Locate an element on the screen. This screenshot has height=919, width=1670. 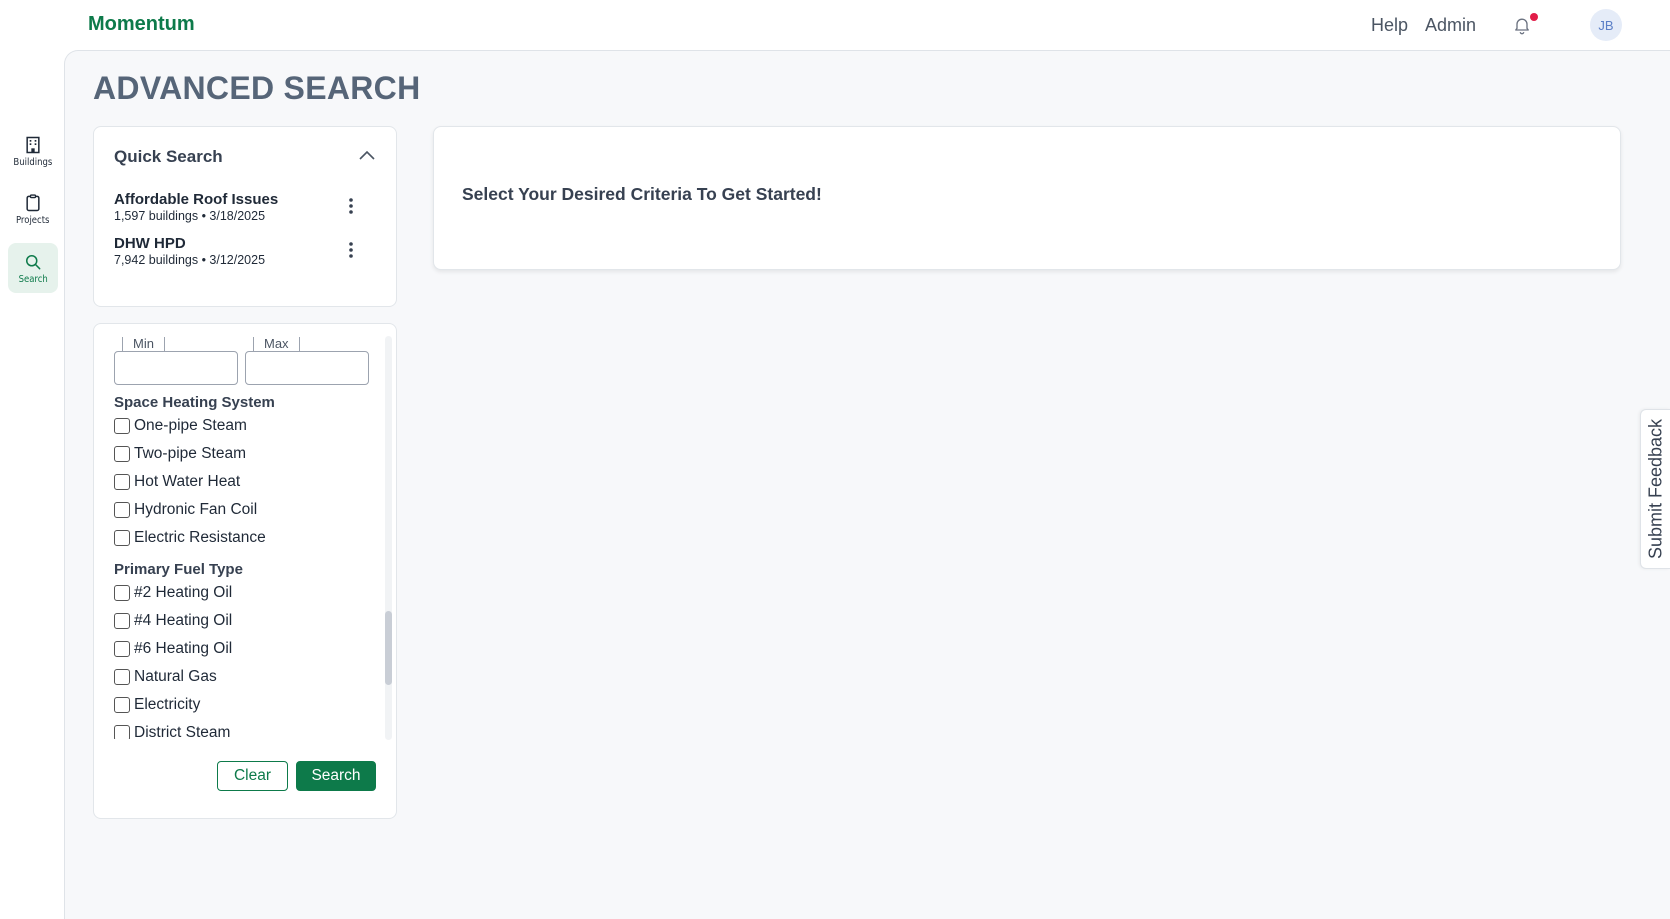
side-nav: Buildings Projects Search is located at coordinates (32, 484).